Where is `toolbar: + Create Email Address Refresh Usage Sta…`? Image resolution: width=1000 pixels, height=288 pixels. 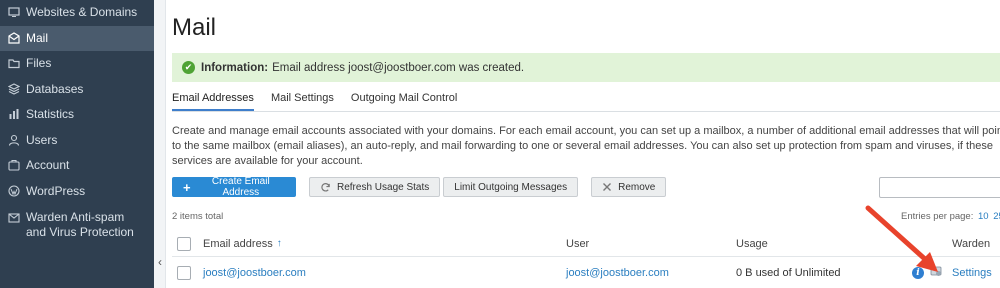
toolbar: + Create Email Address Refresh Usage Sta… is located at coordinates (419, 187).